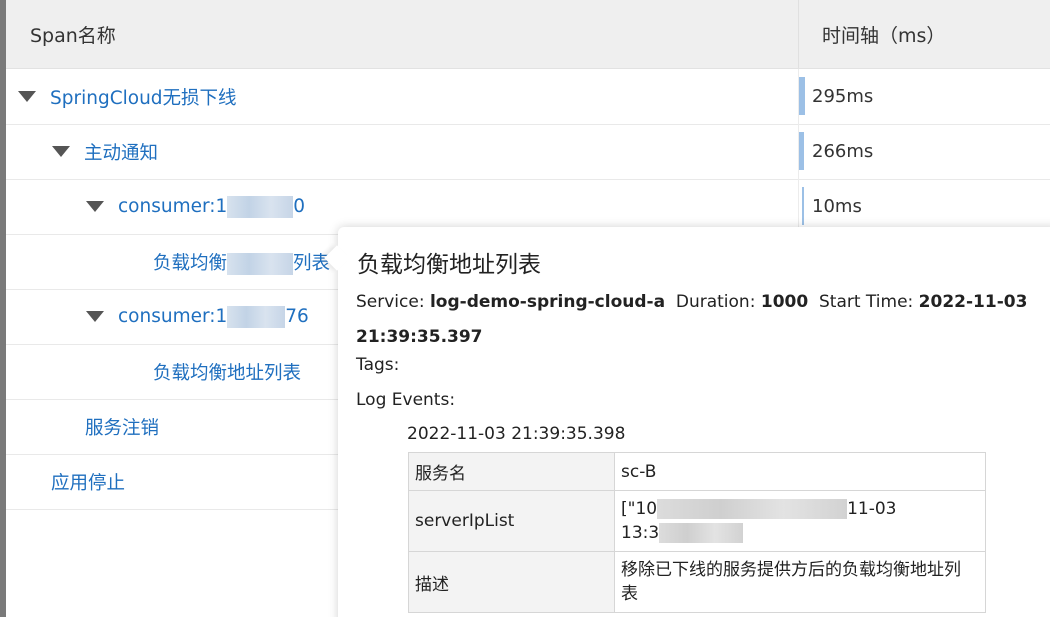  I want to click on log-key: serverIpList, so click(511, 521).